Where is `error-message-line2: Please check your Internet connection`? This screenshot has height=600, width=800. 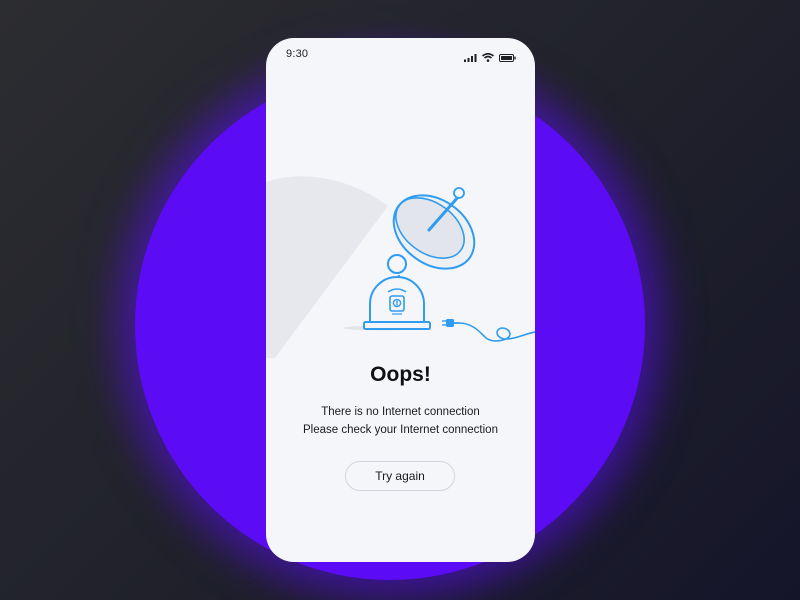
error-message-line2: Please check your Internet connection is located at coordinates (400, 430).